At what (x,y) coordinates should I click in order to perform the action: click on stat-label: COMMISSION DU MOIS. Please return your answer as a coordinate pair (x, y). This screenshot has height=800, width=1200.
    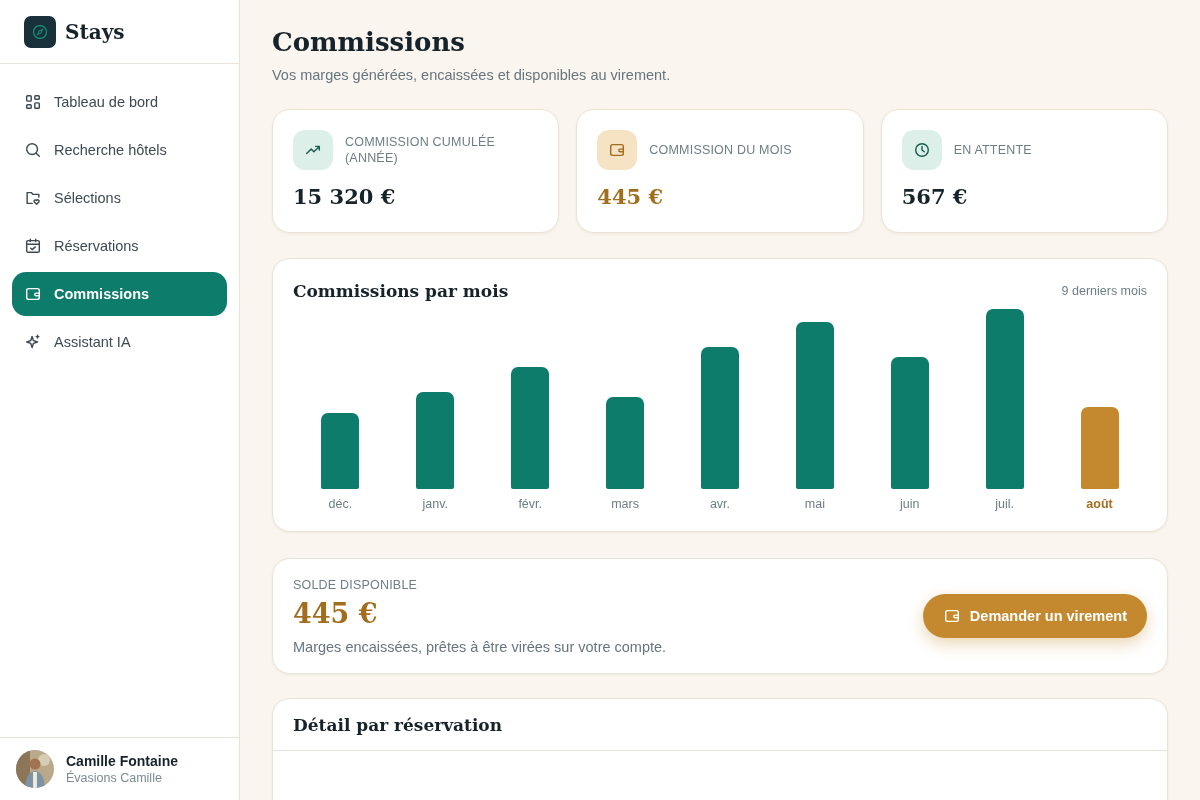
    Looking at the image, I should click on (720, 150).